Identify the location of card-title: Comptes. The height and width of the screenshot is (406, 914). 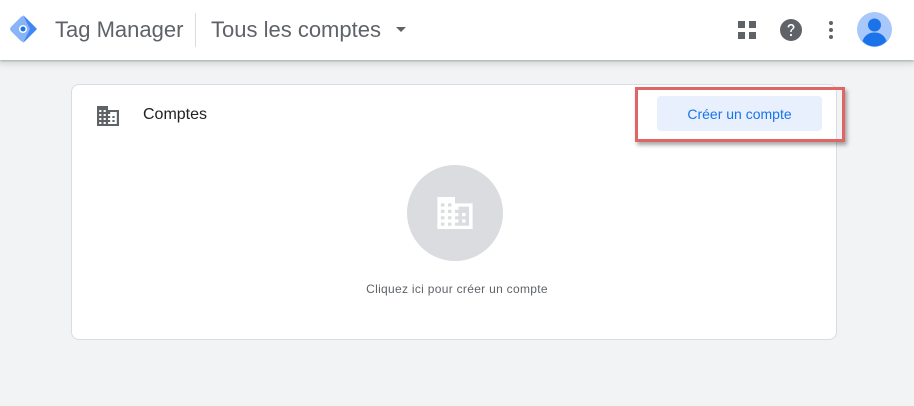
(175, 114).